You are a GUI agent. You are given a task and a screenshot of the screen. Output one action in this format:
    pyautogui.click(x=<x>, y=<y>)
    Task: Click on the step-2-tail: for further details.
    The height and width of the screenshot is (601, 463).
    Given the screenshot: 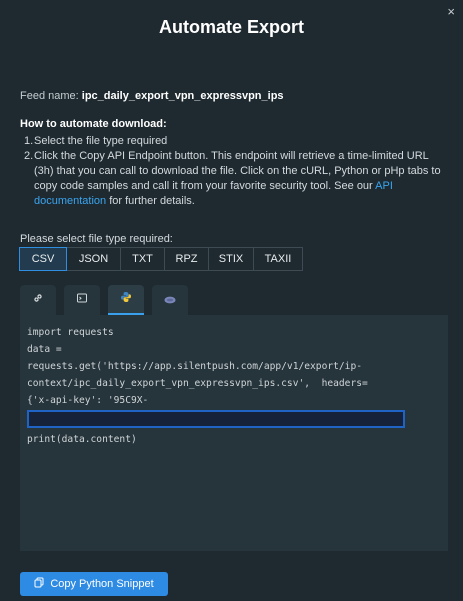 What is the action you would take?
    pyautogui.click(x=150, y=201)
    